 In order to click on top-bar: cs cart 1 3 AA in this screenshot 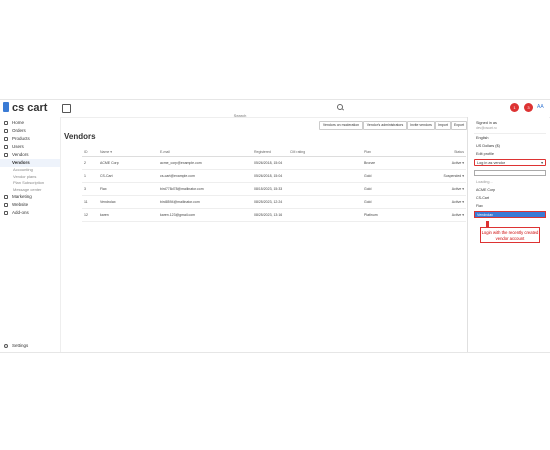, I will do `click(275, 110)`.